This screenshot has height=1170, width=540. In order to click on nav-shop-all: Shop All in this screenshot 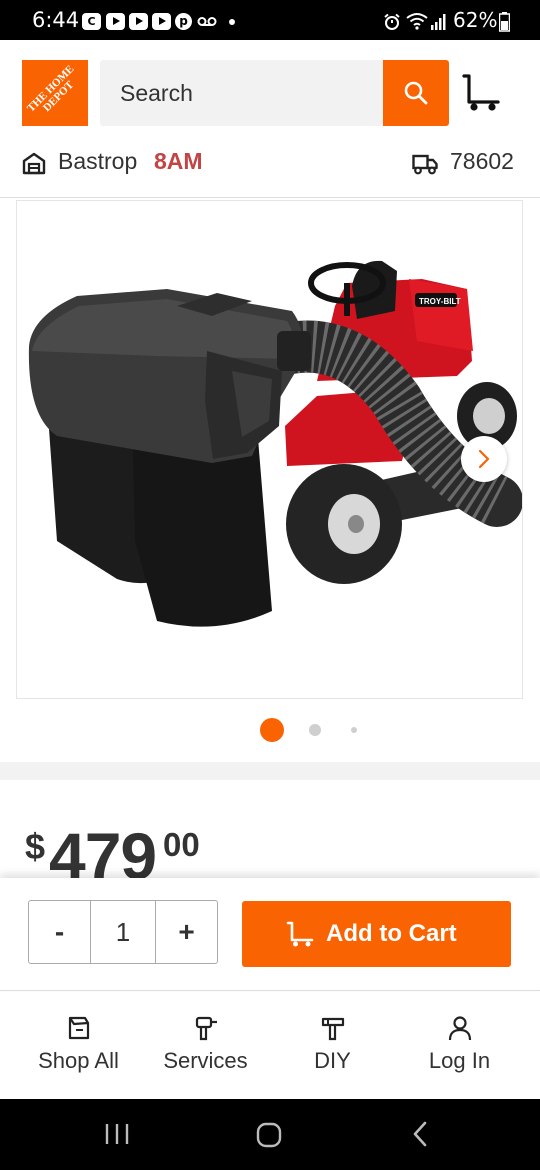, I will do `click(78, 1045)`.